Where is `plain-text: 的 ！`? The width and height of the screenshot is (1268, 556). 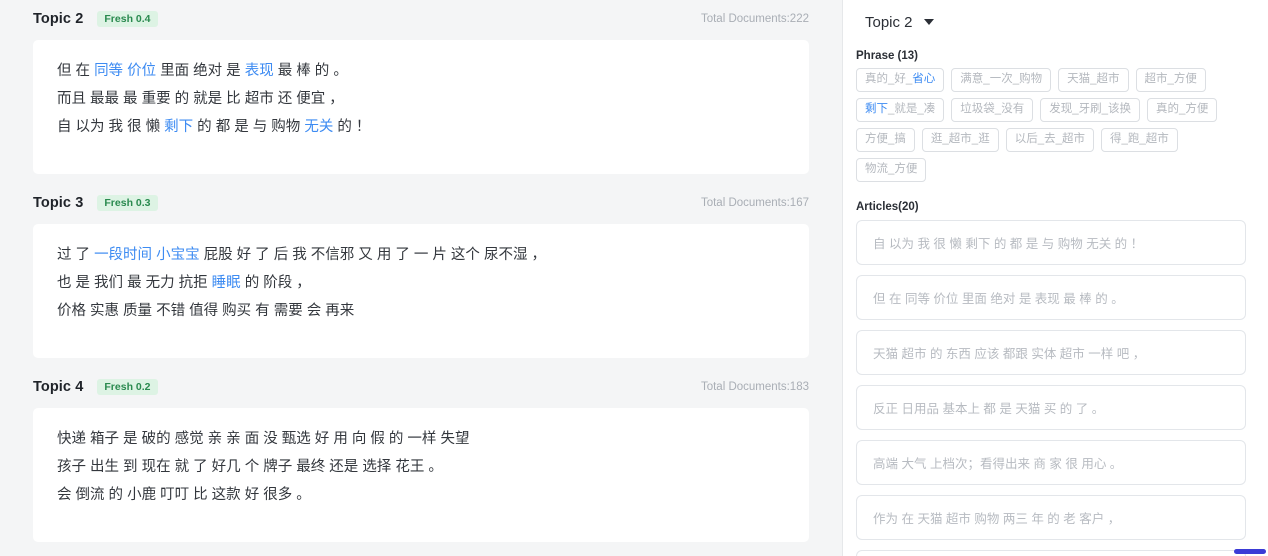 plain-text: 的 ！ is located at coordinates (352, 127).